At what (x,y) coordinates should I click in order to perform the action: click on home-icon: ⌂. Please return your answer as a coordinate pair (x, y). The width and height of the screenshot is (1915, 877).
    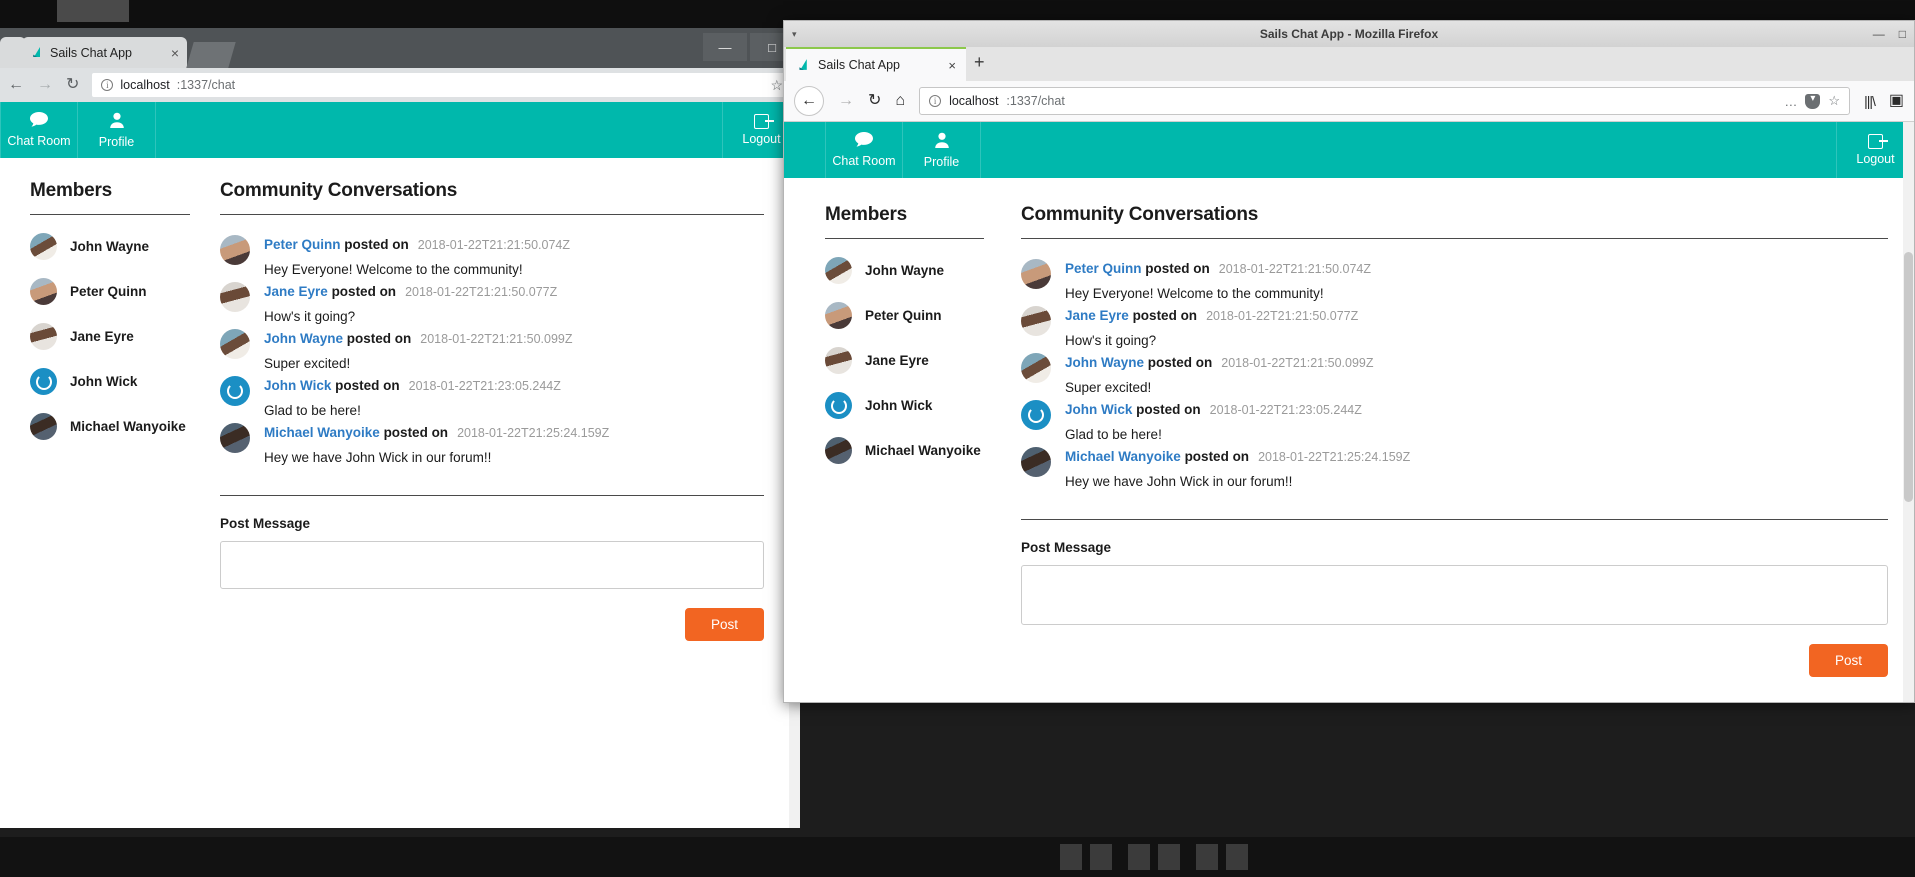
    Looking at the image, I should click on (900, 101).